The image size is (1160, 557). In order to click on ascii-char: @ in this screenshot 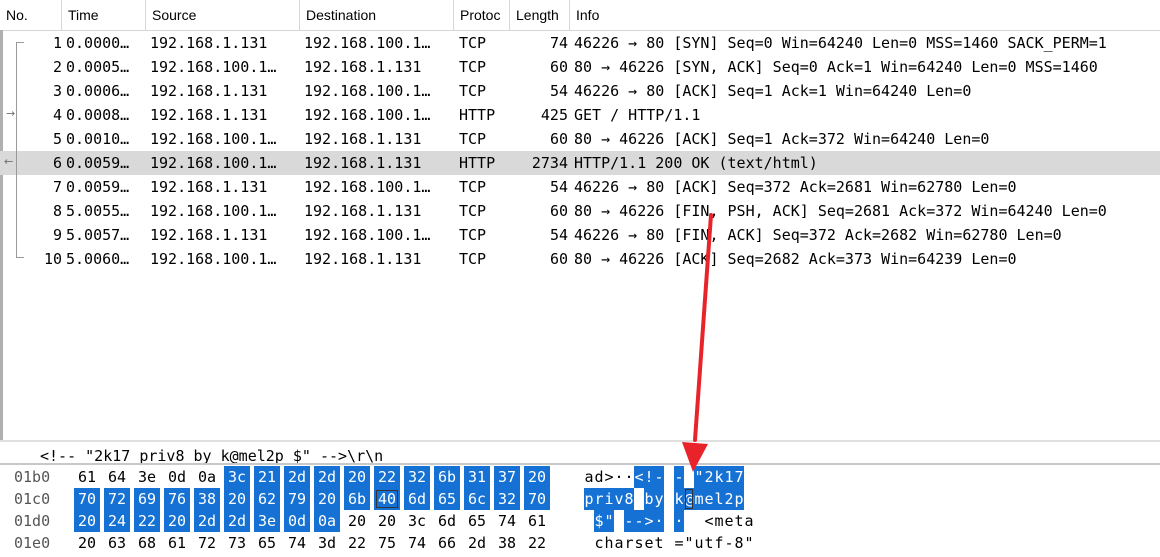, I will do `click(689, 499)`.